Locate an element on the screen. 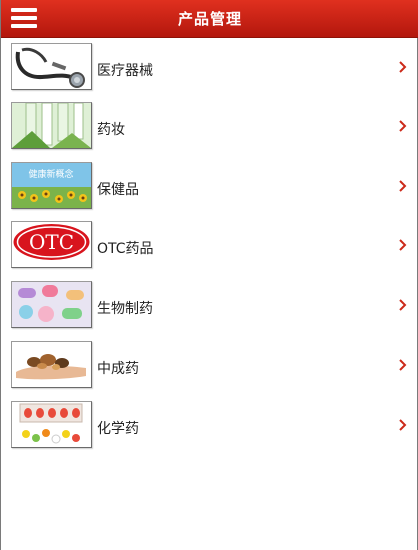 Image resolution: width=418 pixels, height=550 pixels. svg-text: 健康新概念 is located at coordinates (50, 174).